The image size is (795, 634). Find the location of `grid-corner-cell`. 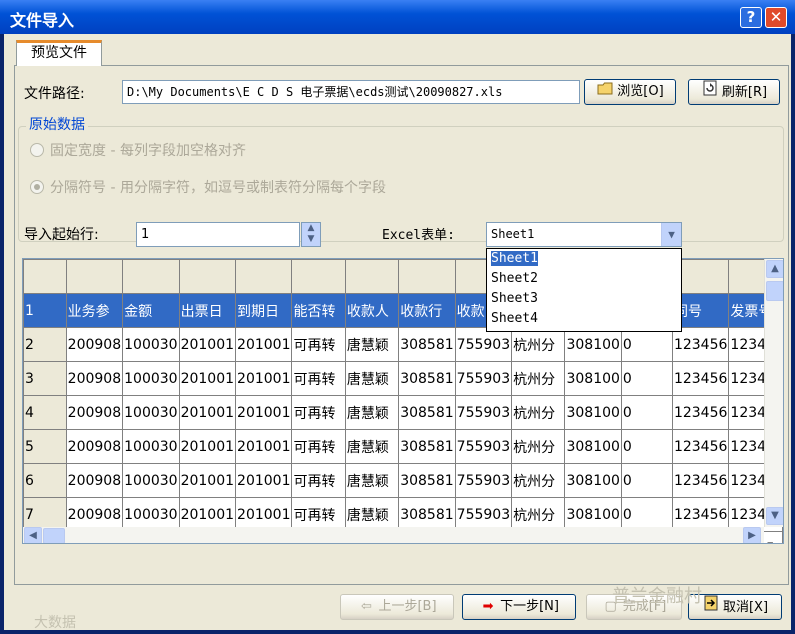

grid-corner-cell is located at coordinates (45, 276).